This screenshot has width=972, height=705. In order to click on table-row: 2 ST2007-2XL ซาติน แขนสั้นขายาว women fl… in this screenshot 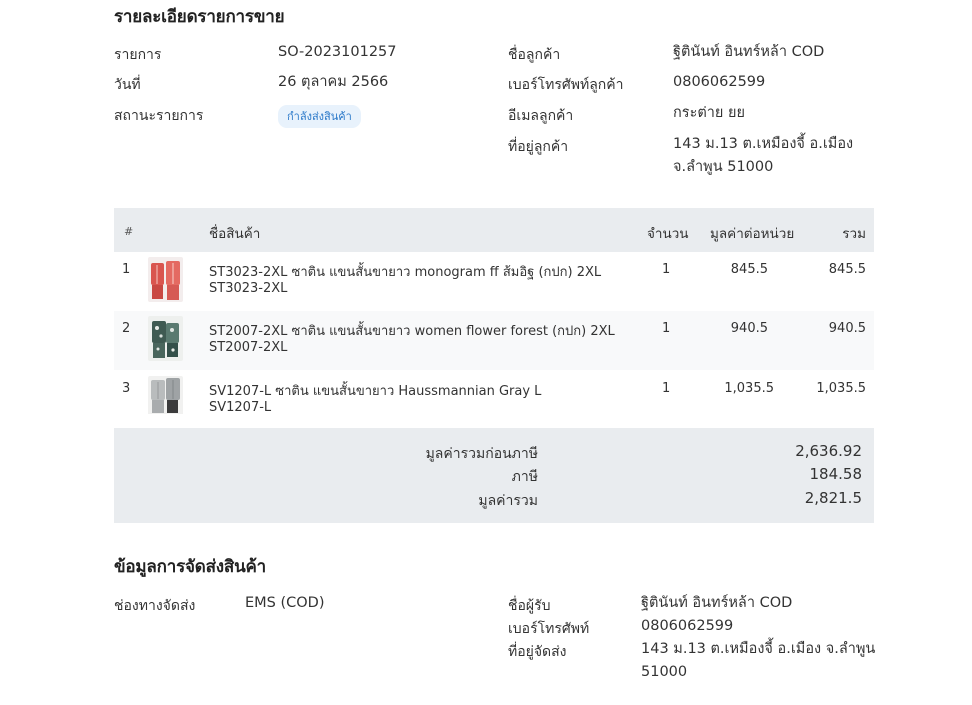, I will do `click(494, 340)`.